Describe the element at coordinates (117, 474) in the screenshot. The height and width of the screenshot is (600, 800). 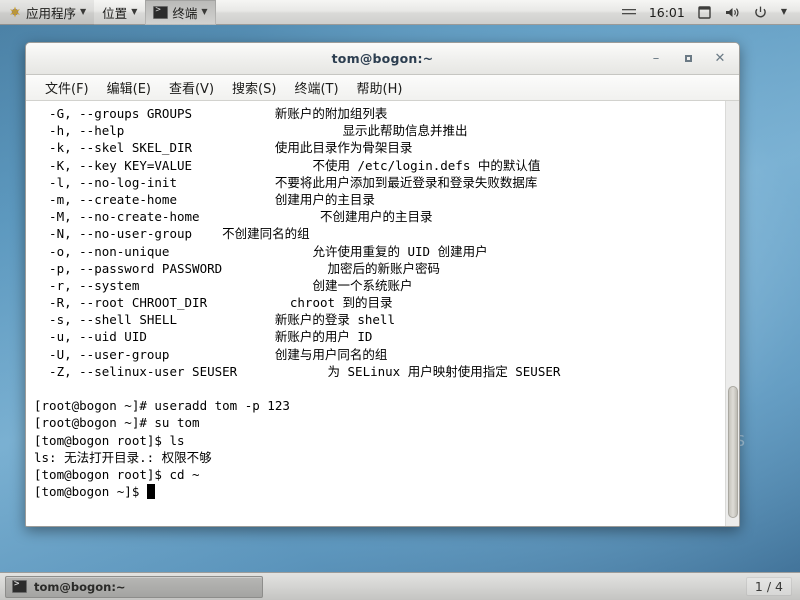
I see `terminal-line: [tom@bogon root]$ cd ~` at that location.